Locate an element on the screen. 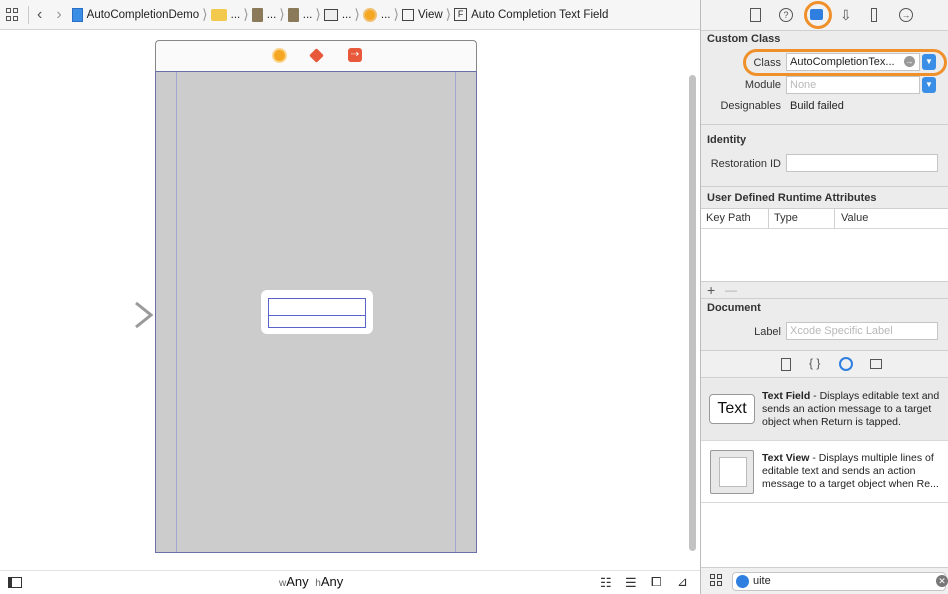 Image resolution: width=948 pixels, height=594 pixels. identity-inspector-icon is located at coordinates (816, 14).